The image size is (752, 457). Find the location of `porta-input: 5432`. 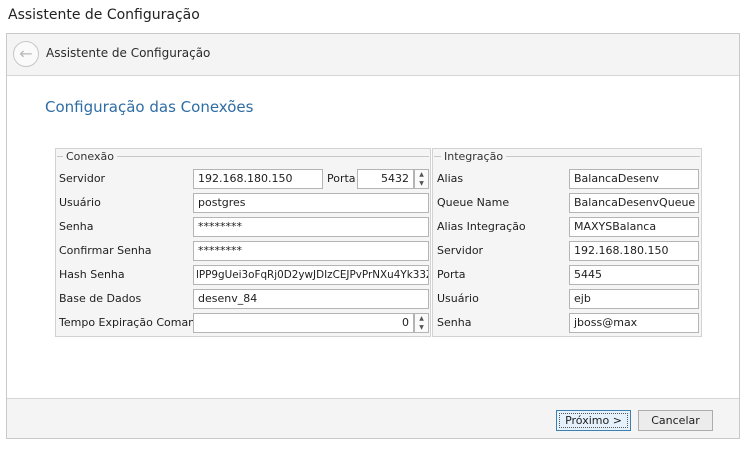

porta-input: 5432 is located at coordinates (385, 179).